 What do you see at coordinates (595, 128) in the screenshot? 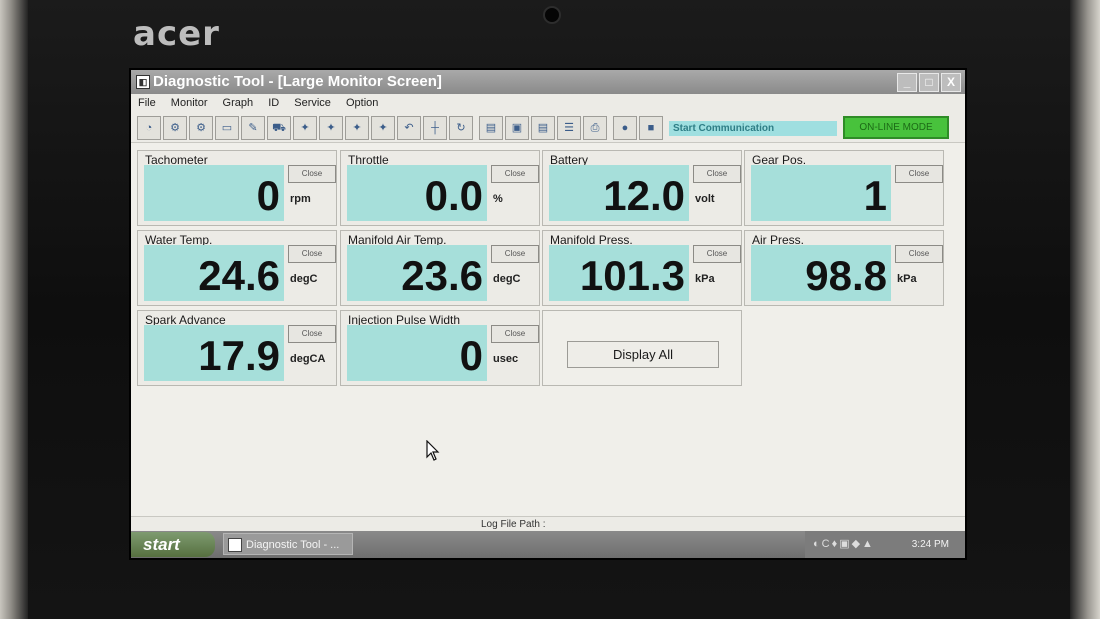
I see `print-icon: ⎙` at bounding box center [595, 128].